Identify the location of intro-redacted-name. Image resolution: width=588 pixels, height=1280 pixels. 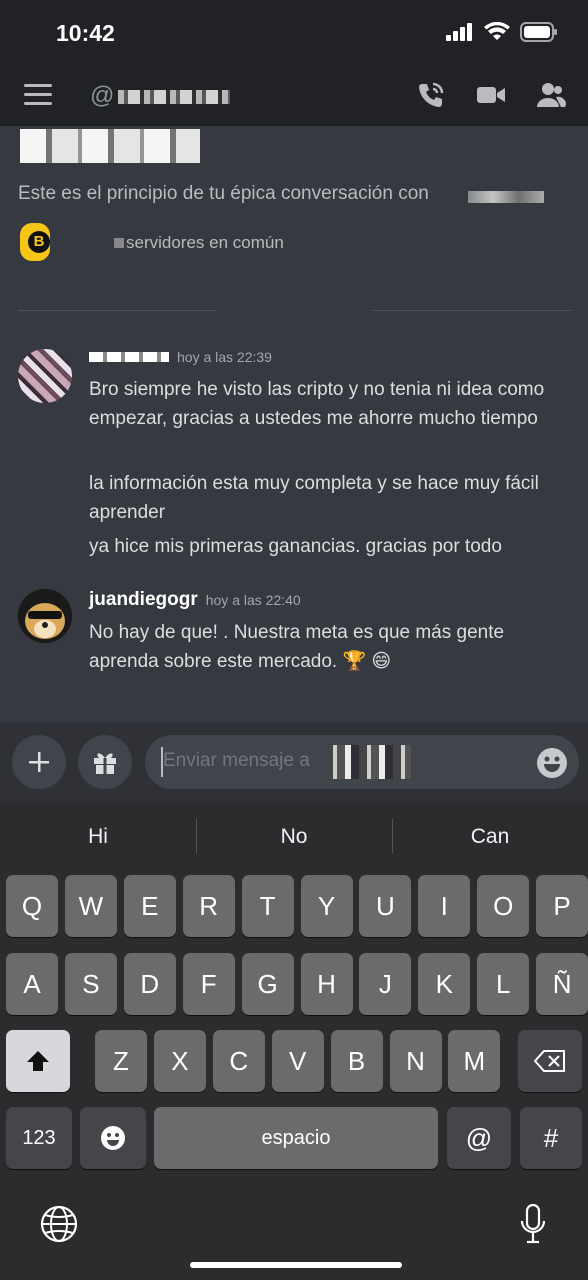
(506, 197).